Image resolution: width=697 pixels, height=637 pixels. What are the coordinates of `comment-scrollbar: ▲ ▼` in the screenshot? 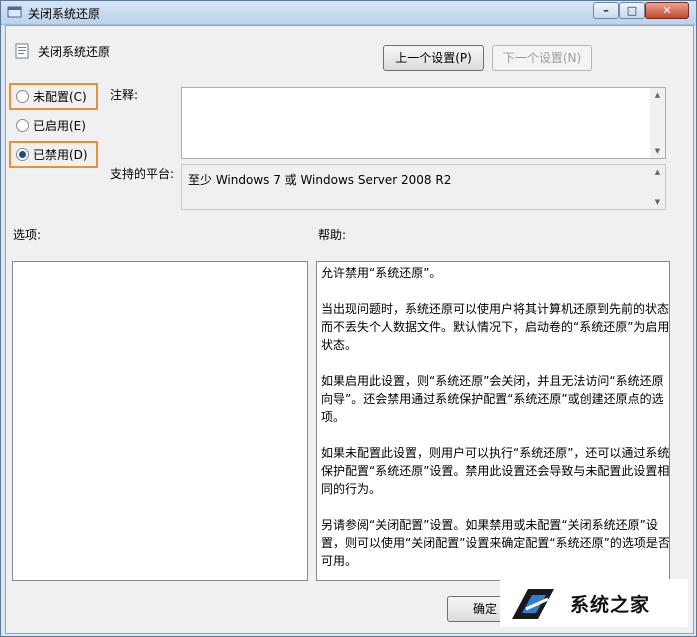 It's located at (657, 123).